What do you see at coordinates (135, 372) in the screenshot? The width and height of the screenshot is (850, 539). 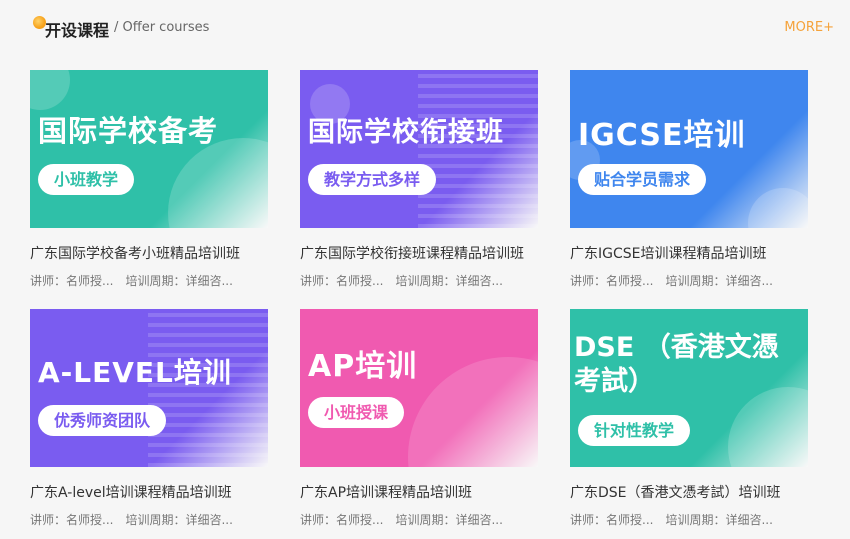 I see `banner-title: A-LEVEL培训` at bounding box center [135, 372].